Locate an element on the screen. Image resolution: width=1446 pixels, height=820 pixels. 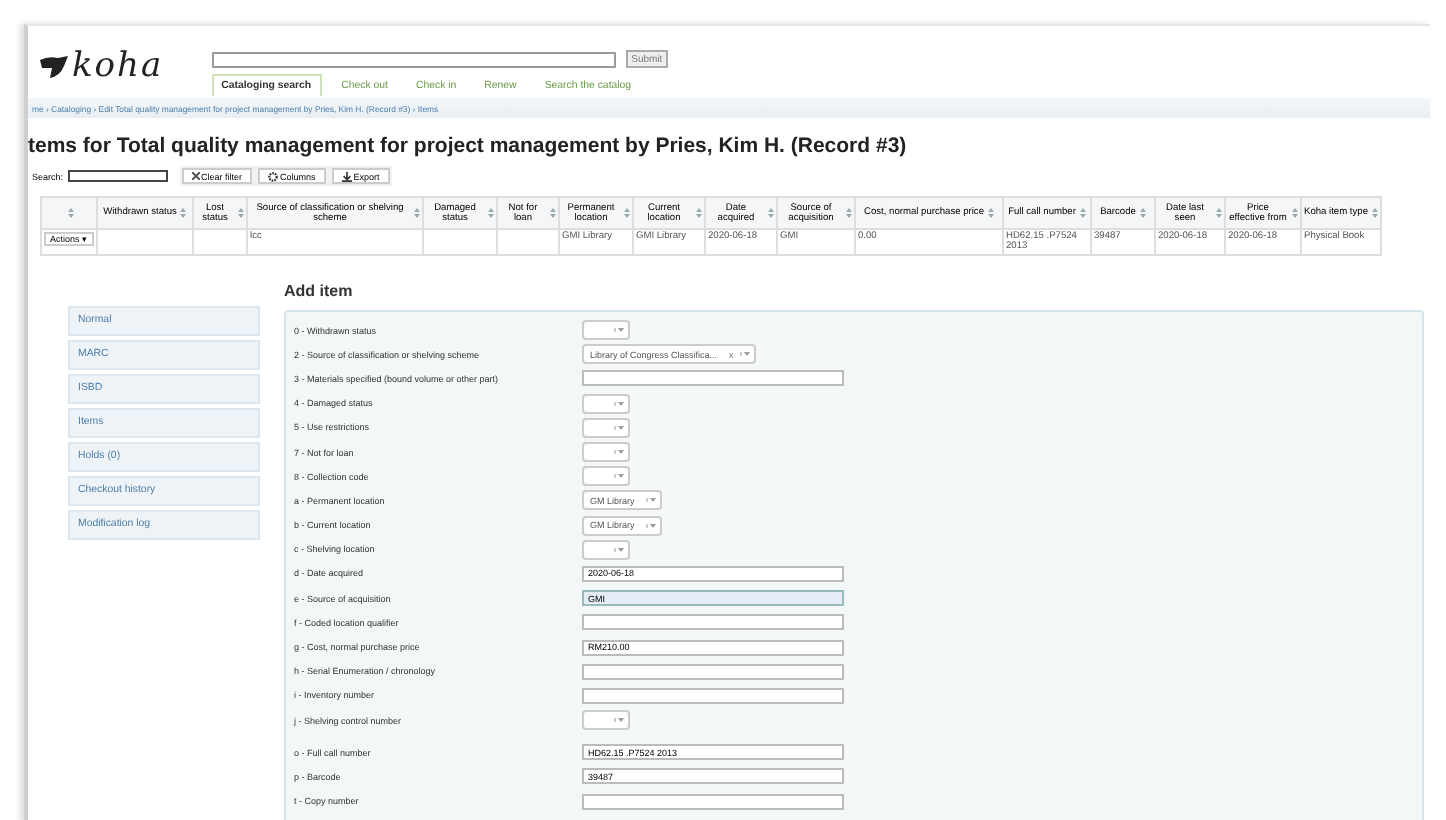
logo-icon is located at coordinates (54, 66).